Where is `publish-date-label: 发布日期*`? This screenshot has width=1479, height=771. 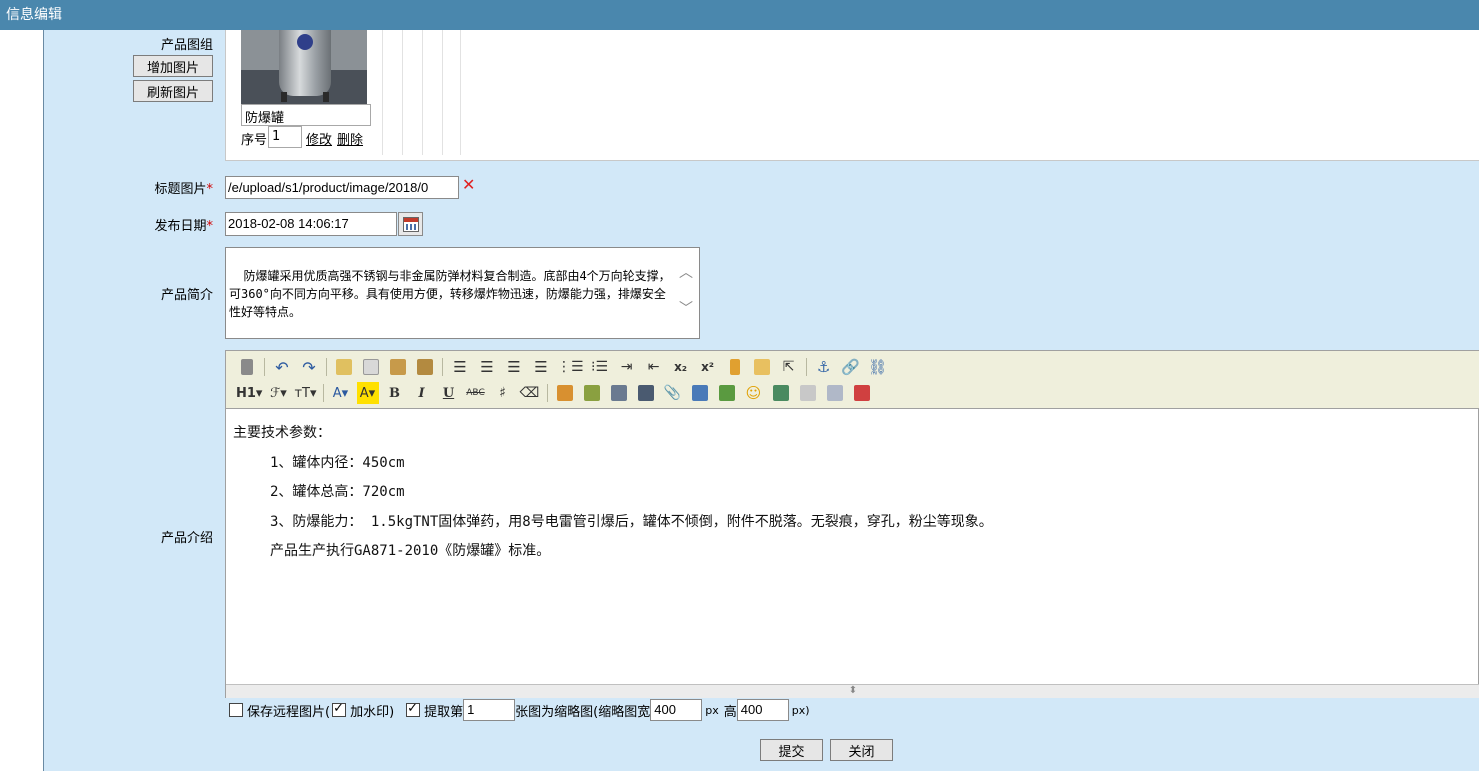 publish-date-label: 发布日期* is located at coordinates (183, 226).